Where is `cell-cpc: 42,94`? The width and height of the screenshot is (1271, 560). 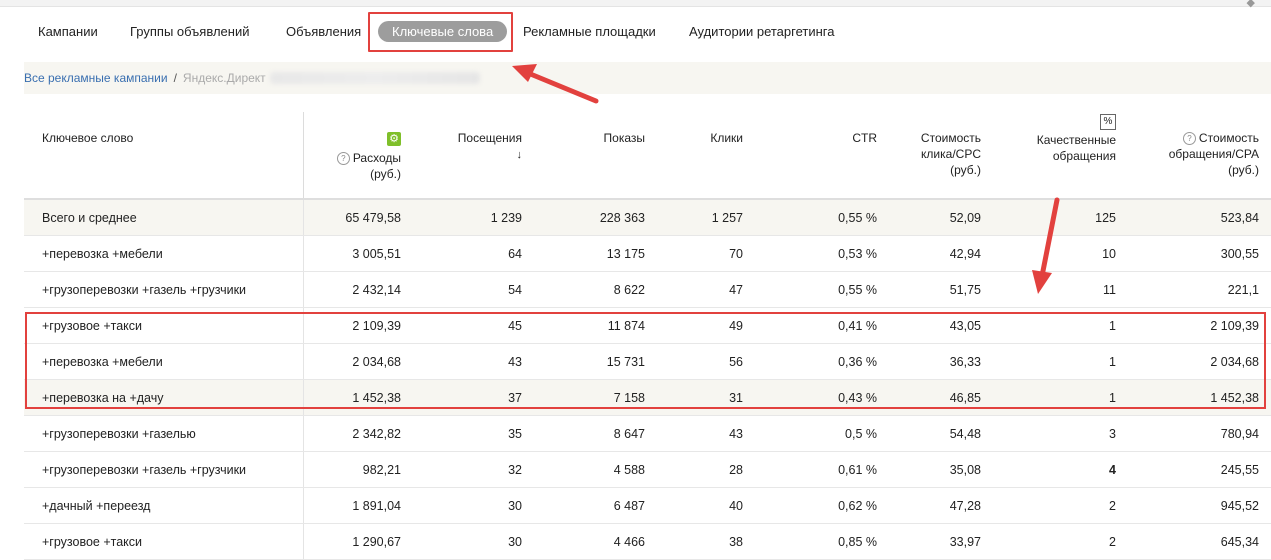
cell-cpc: 42,94 is located at coordinates (941, 253).